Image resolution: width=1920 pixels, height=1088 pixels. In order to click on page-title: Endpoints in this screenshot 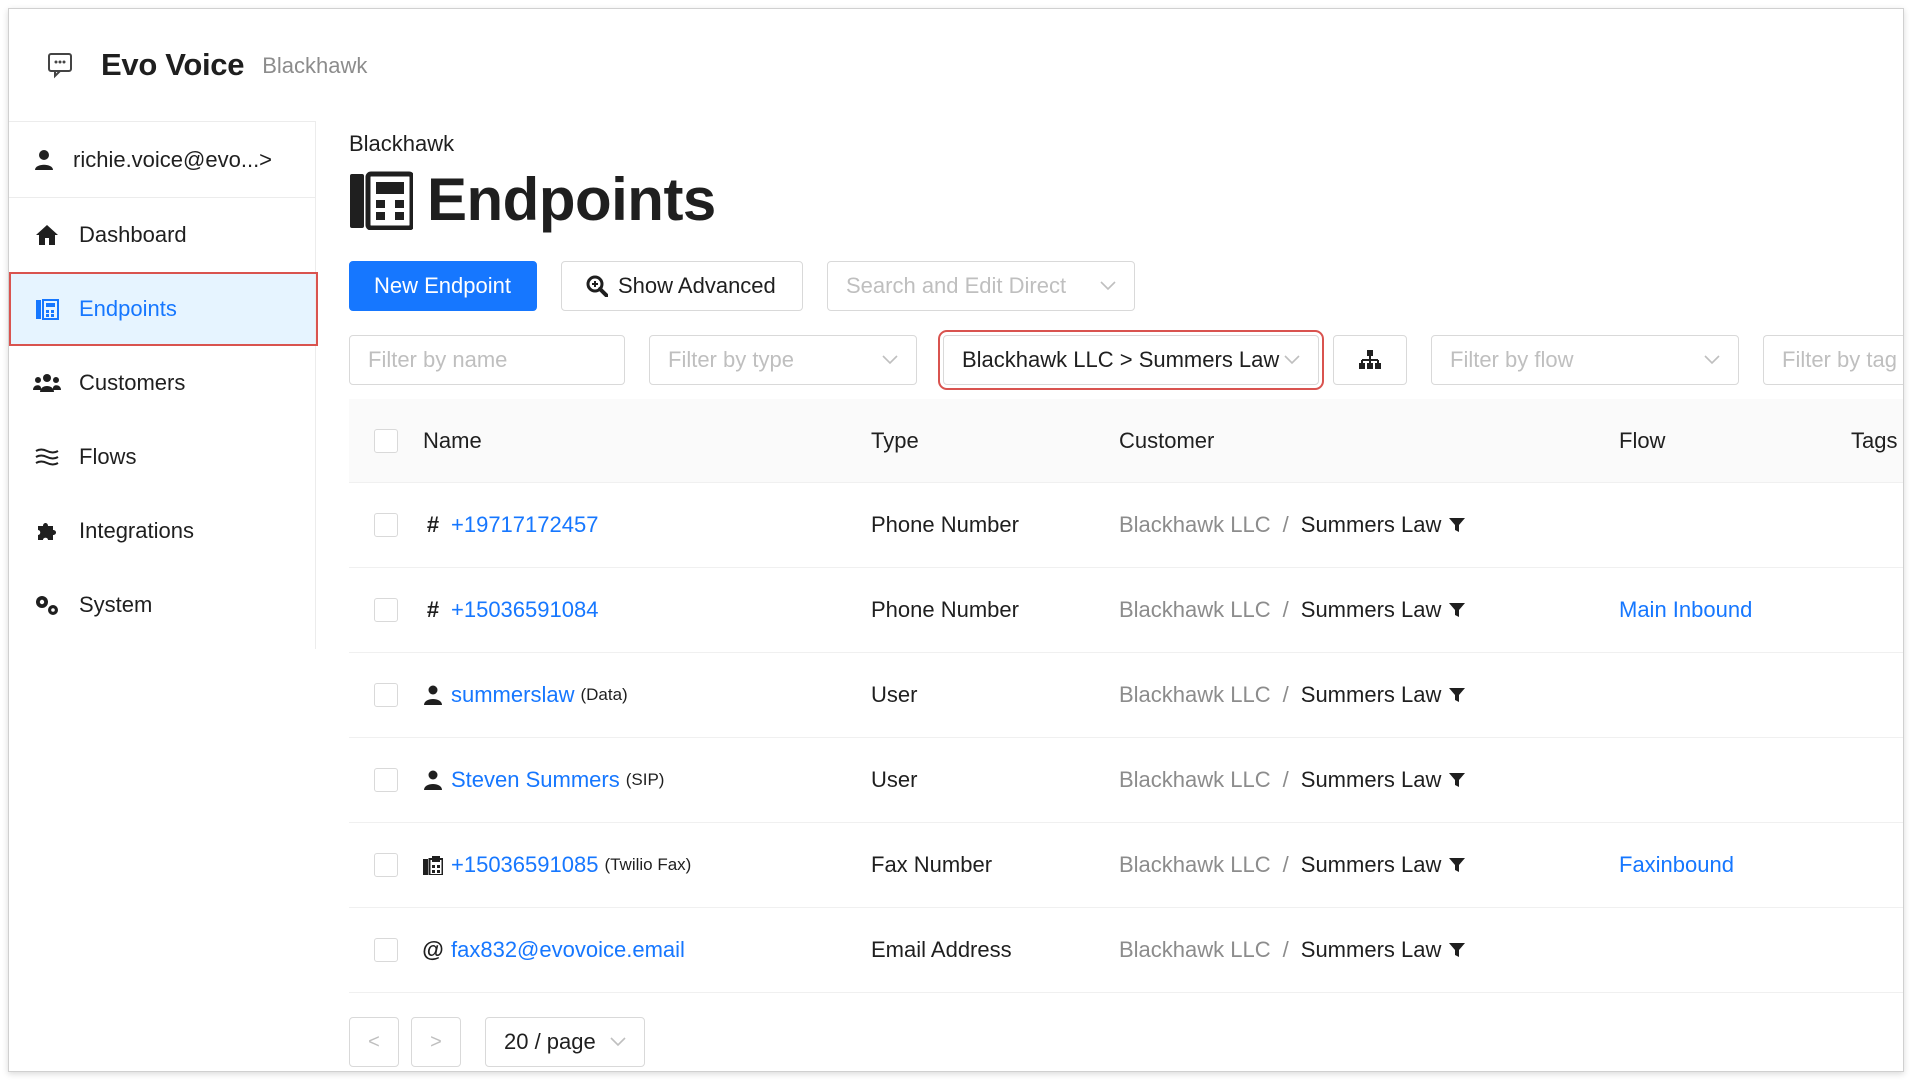, I will do `click(532, 199)`.